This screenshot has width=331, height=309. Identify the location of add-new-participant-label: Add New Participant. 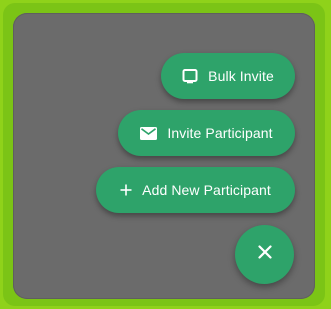
(206, 190).